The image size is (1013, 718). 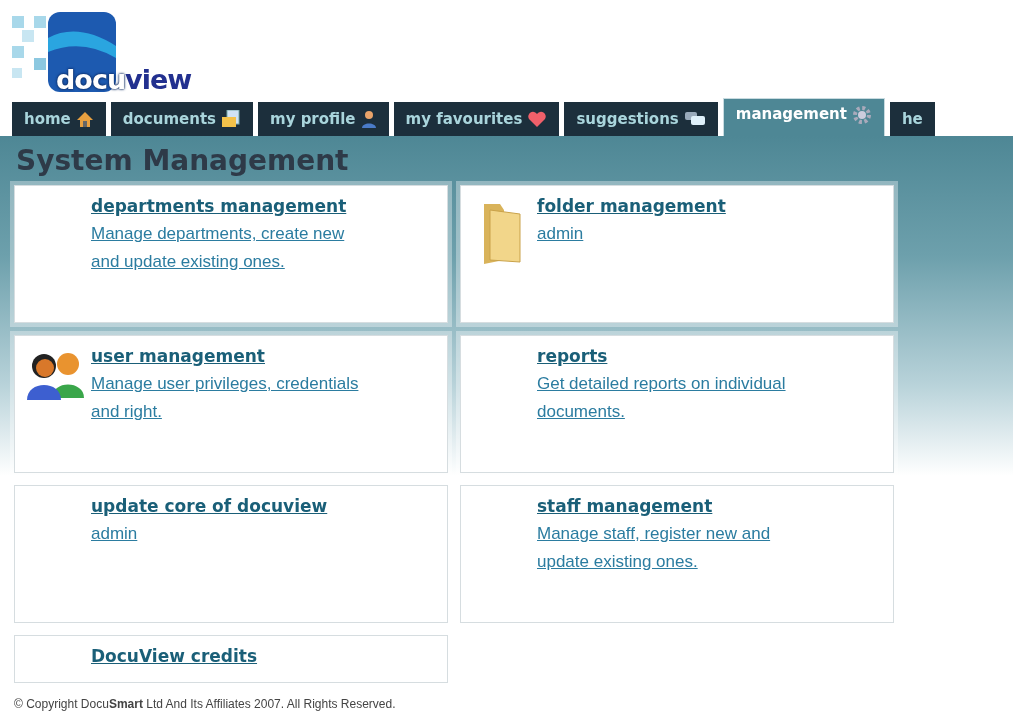 What do you see at coordinates (674, 356) in the screenshot?
I see `card-title-link: reports` at bounding box center [674, 356].